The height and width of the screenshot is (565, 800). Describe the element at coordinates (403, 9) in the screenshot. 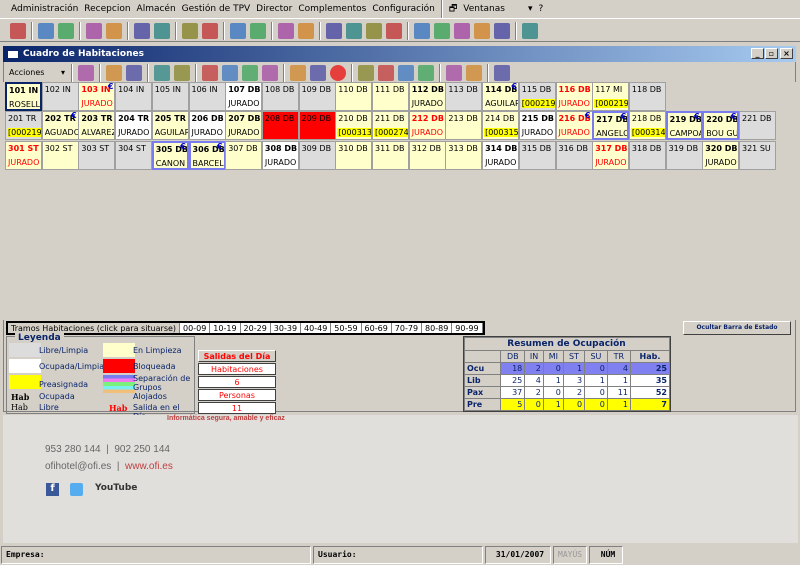

I see `menu-configuracion: Configuración` at that location.